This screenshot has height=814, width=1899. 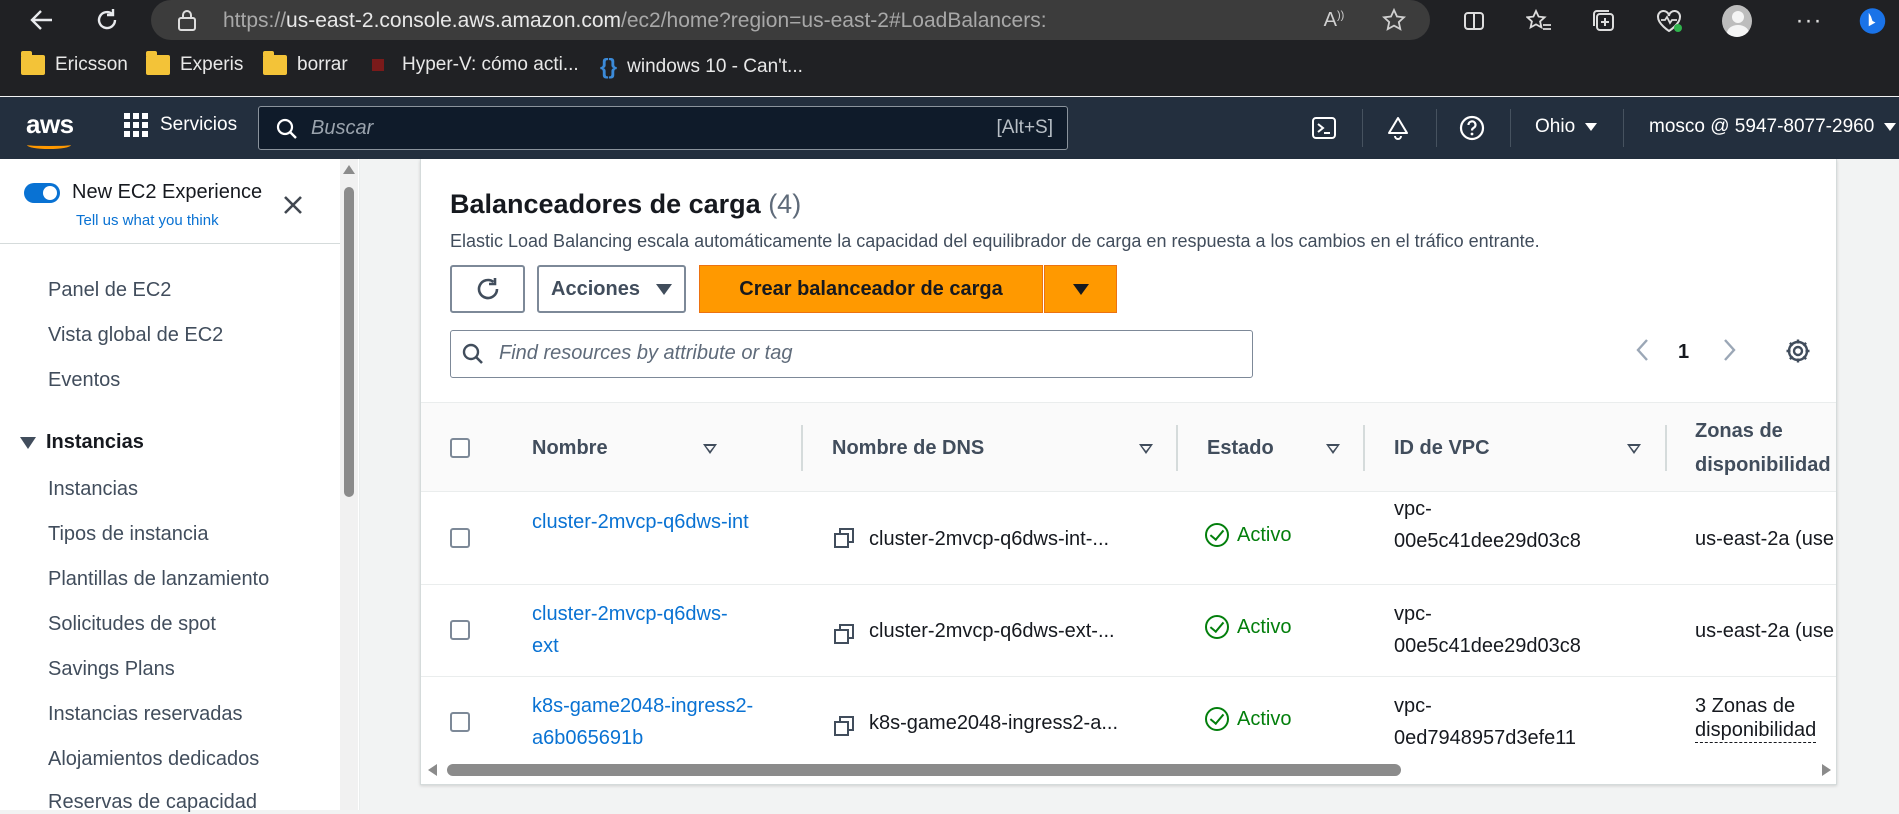 I want to click on browser-essentials-icon, so click(x=1669, y=21).